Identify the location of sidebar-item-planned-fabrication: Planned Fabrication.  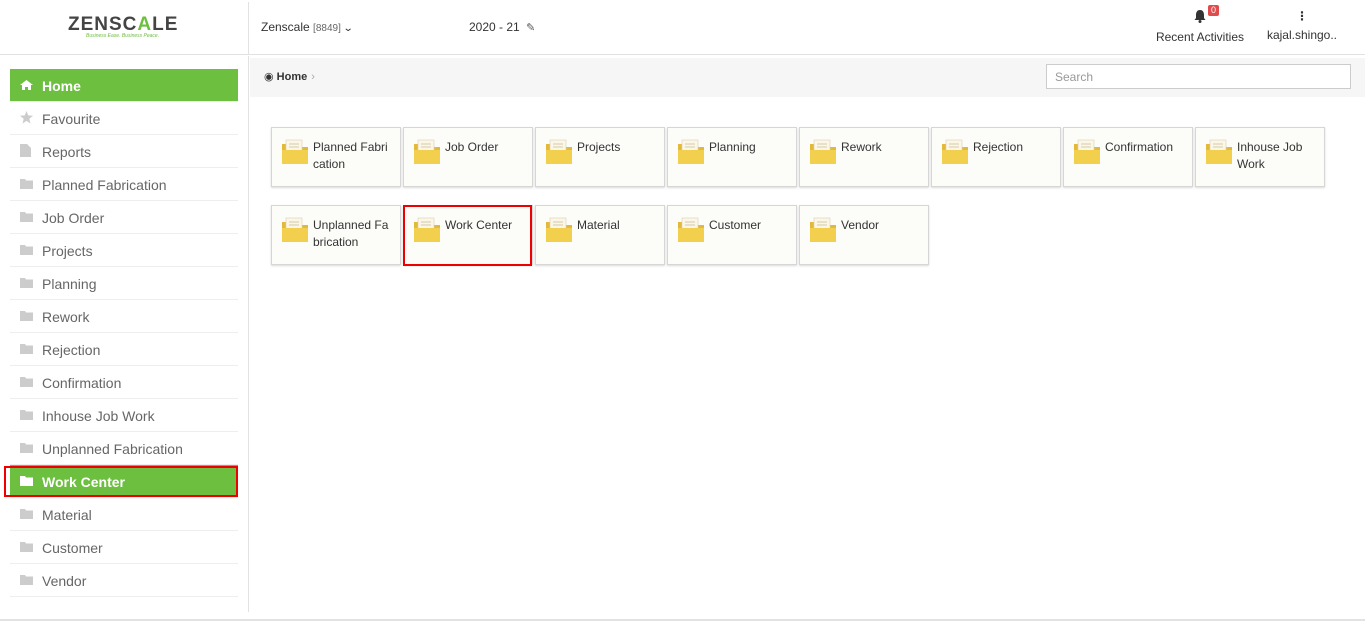
(124, 184).